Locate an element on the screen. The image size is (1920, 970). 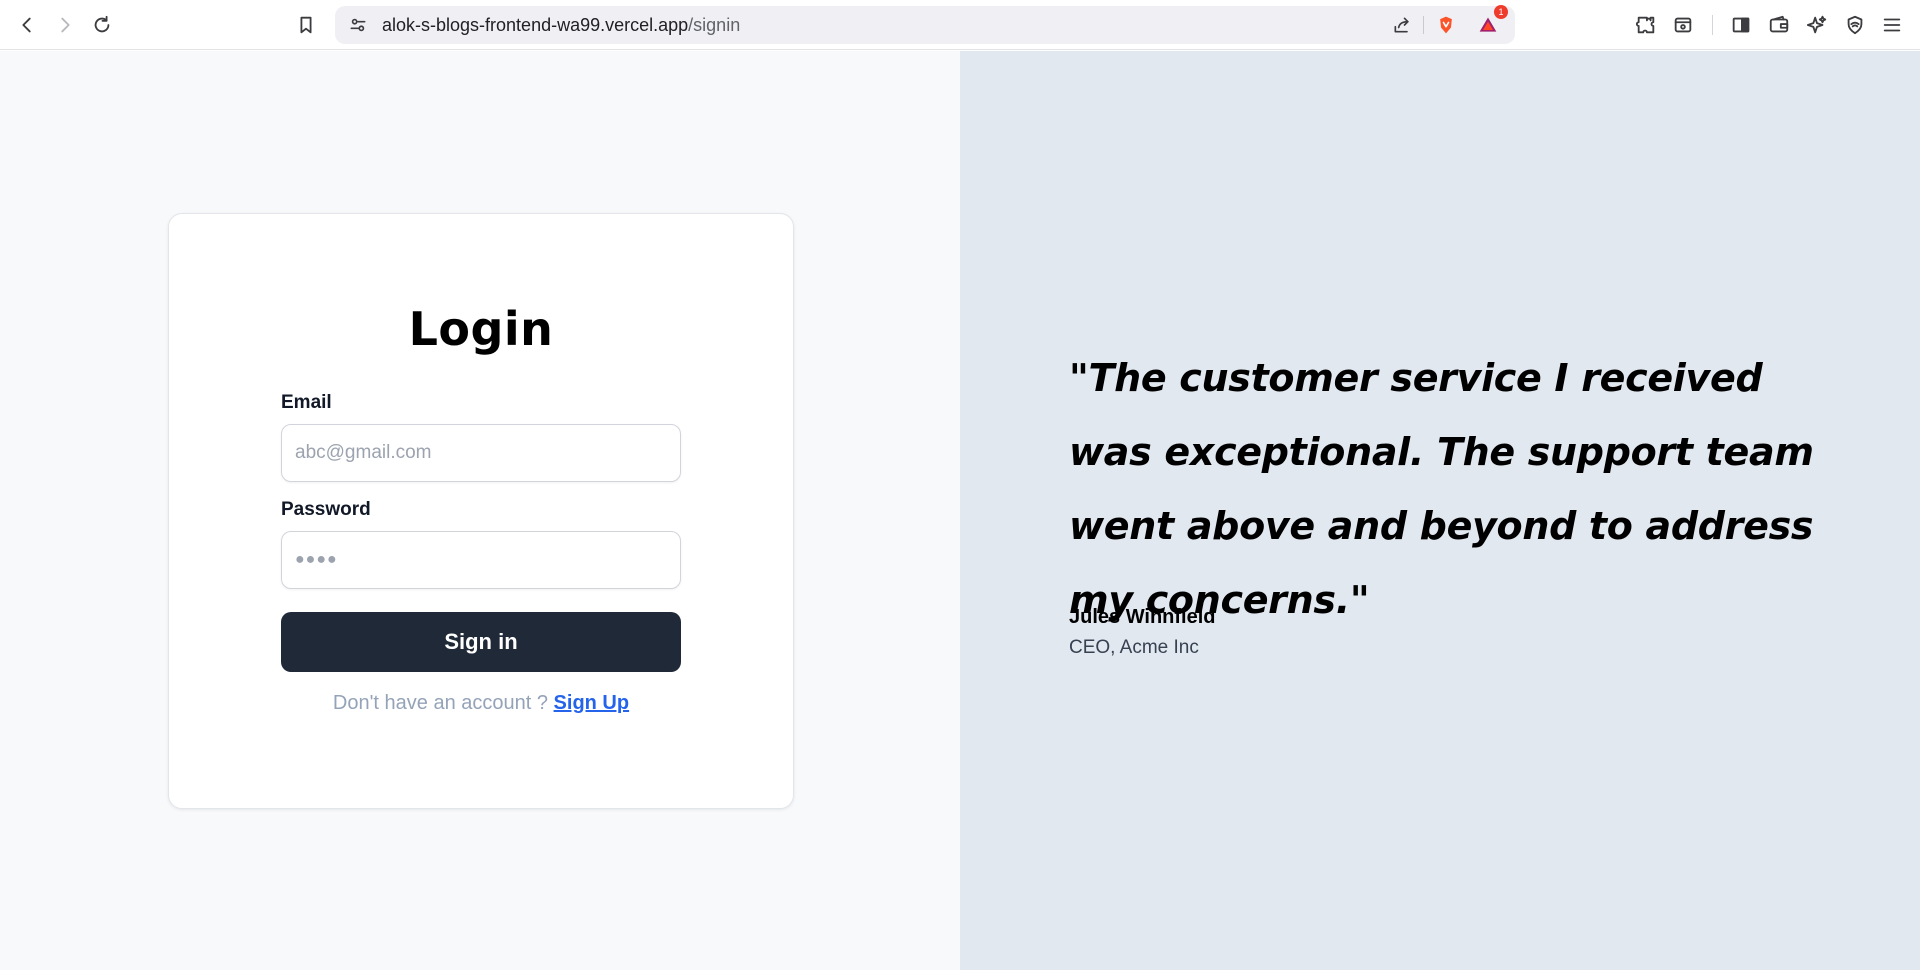
login-title: Login is located at coordinates (481, 329).